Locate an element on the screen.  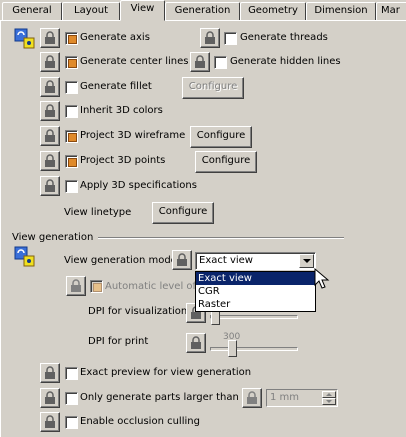
project-3d-points-label: Project 3D points is located at coordinates (123, 160).